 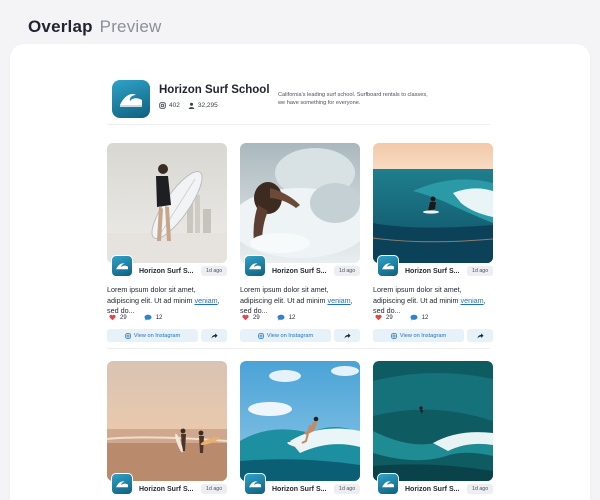 What do you see at coordinates (60, 26) in the screenshot?
I see `preview-title-word1: Overlap` at bounding box center [60, 26].